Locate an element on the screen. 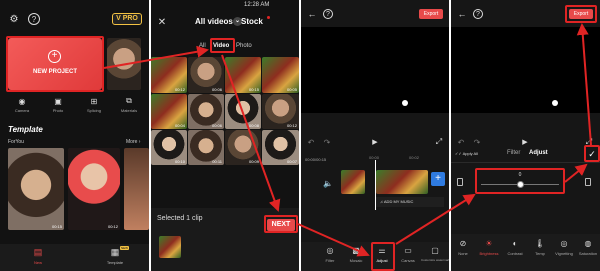  arrow-new-project-to-video-tab is located at coordinates (156, 57).